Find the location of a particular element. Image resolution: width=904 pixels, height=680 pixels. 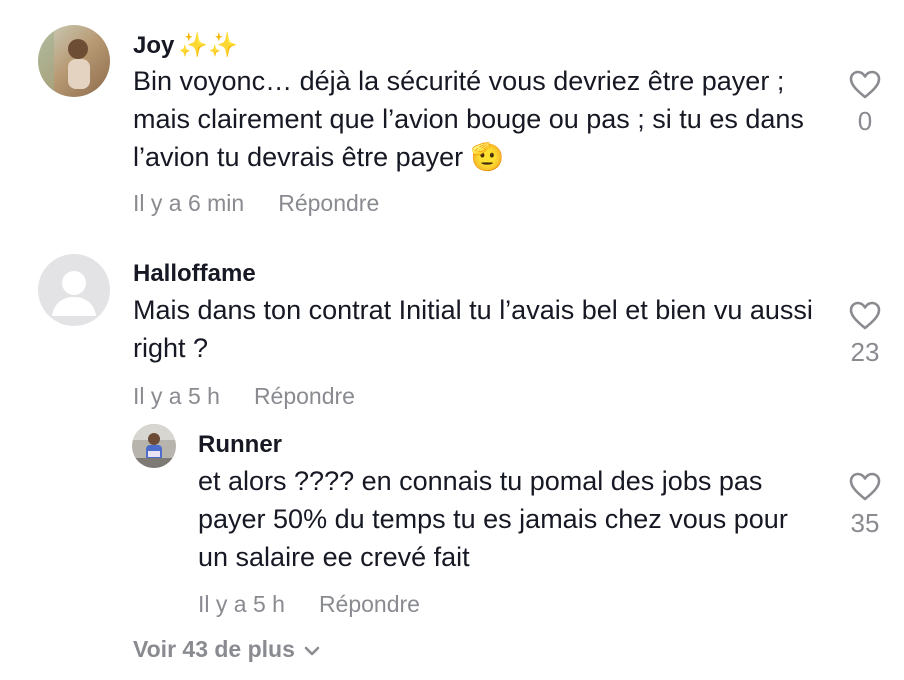

like-count: 23 is located at coordinates (865, 352).